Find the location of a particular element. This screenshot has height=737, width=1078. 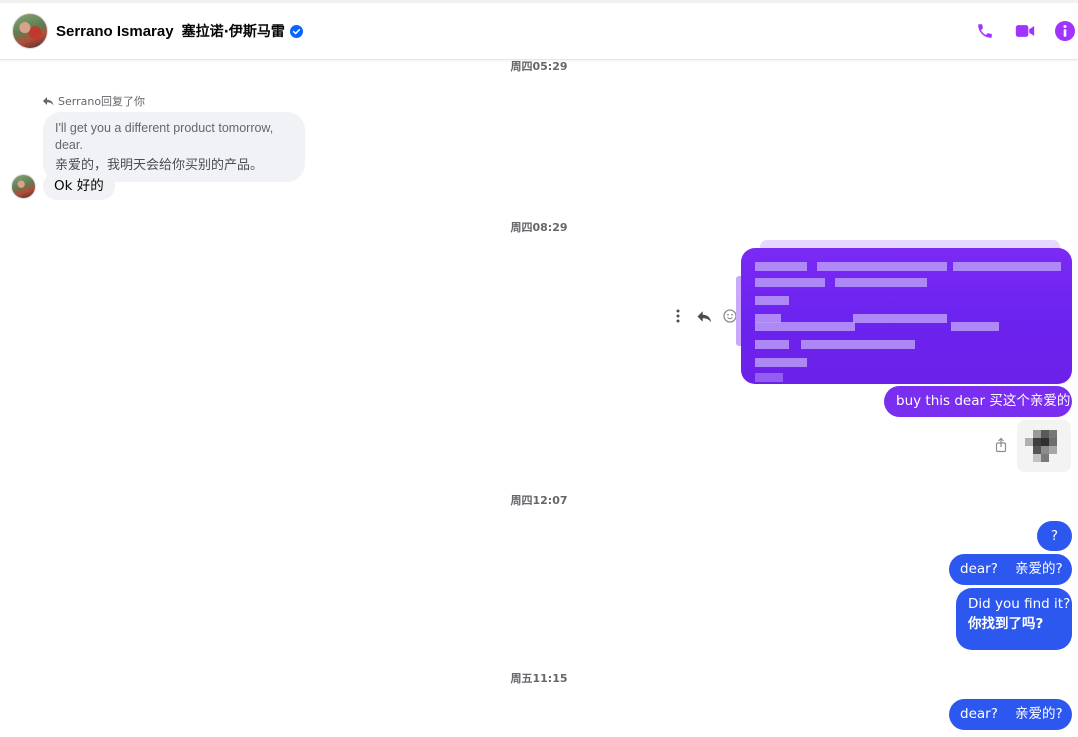

more-options-button is located at coordinates (678, 316).